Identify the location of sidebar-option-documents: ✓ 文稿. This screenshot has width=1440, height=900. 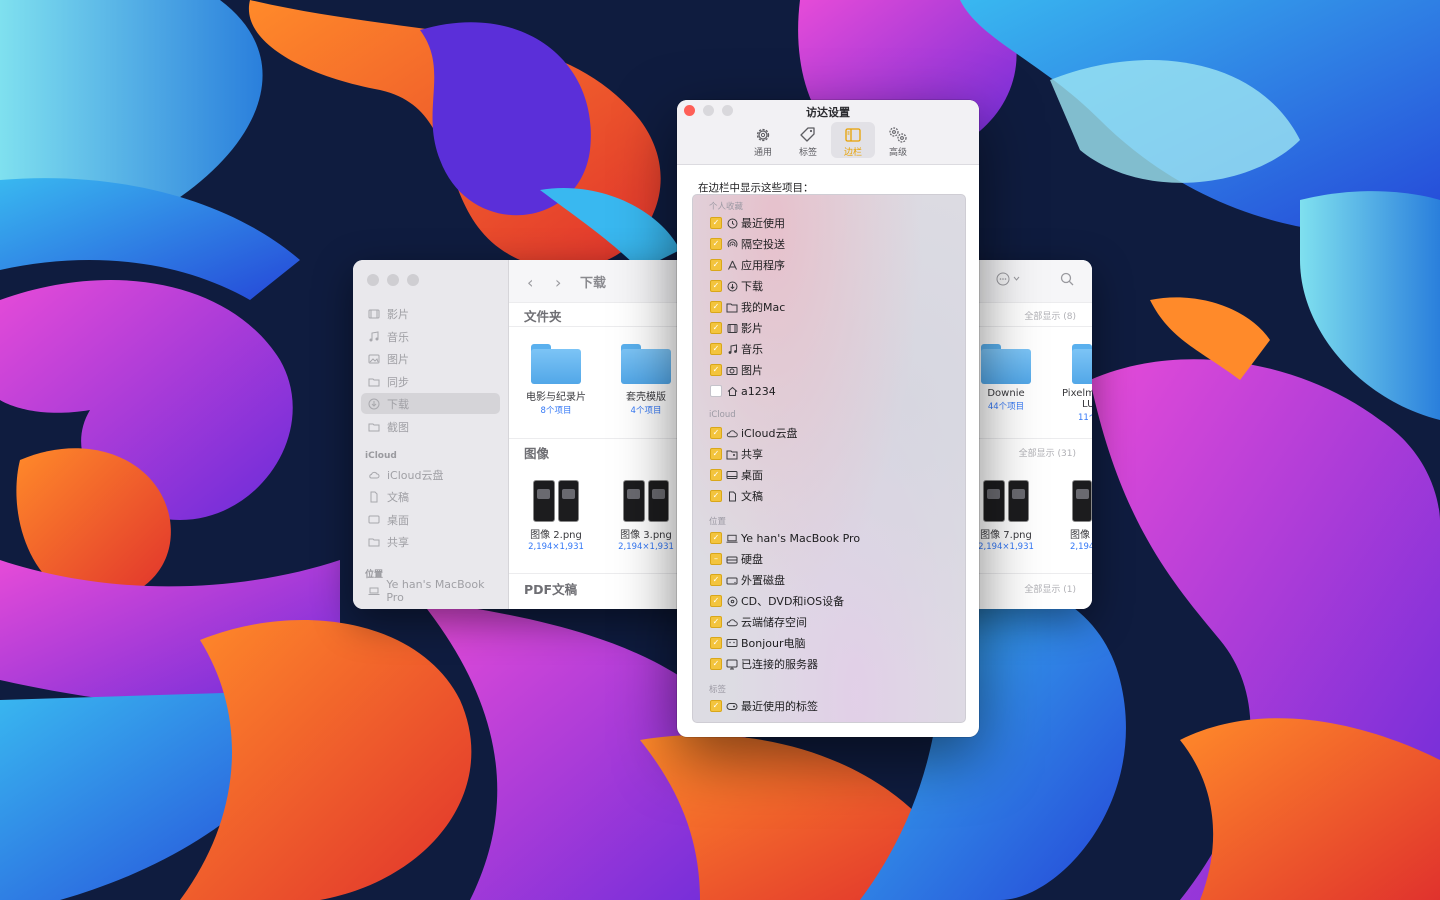
(736, 496).